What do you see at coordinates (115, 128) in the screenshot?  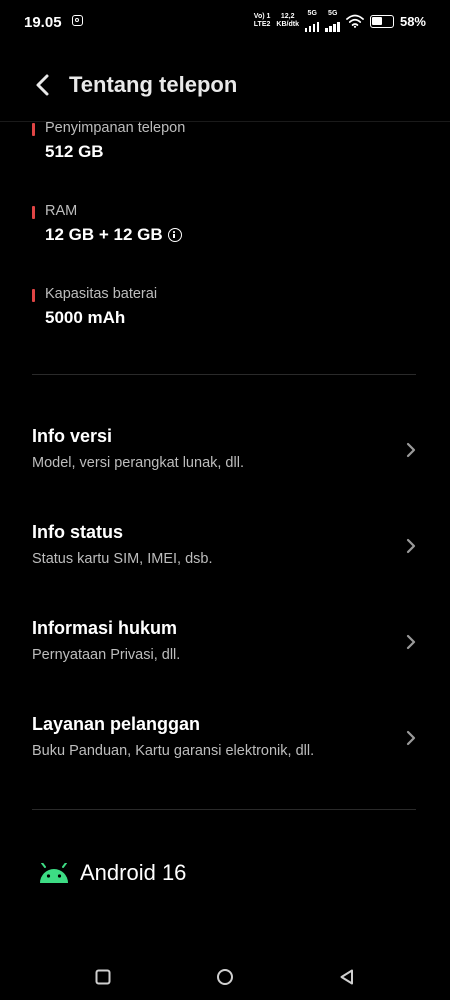 I see `spec-label: Penyimpanan telepon` at bounding box center [115, 128].